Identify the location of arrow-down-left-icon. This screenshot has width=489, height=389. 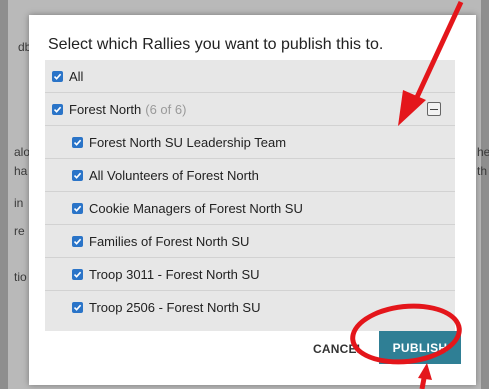
(431, 63).